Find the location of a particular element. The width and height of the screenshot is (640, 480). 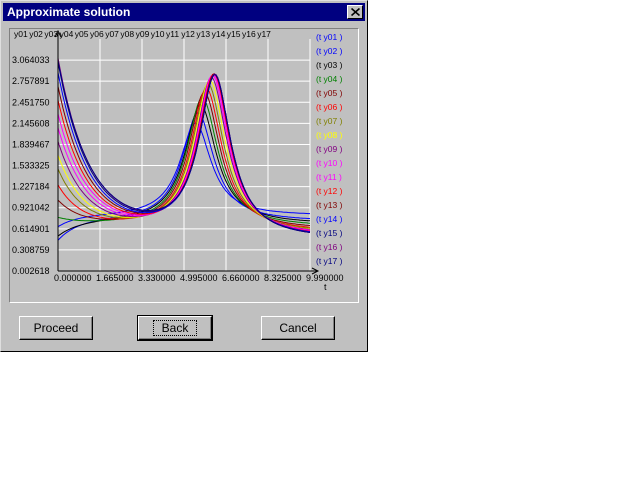

top-variable-label: y04 is located at coordinates (67, 34).